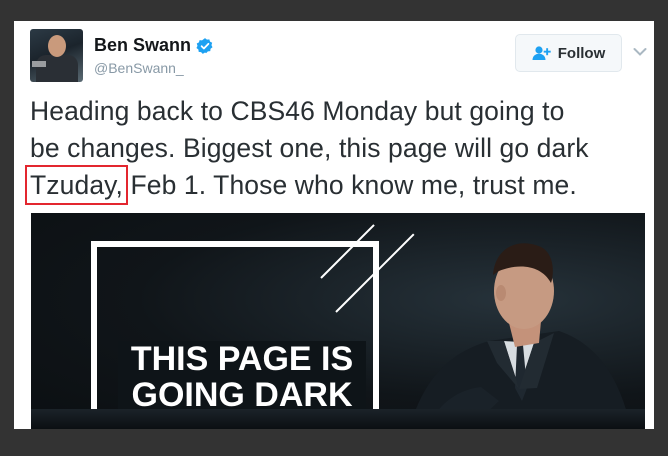 This screenshot has width=668, height=456. What do you see at coordinates (581, 53) in the screenshot?
I see `follow-label: Follow` at bounding box center [581, 53].